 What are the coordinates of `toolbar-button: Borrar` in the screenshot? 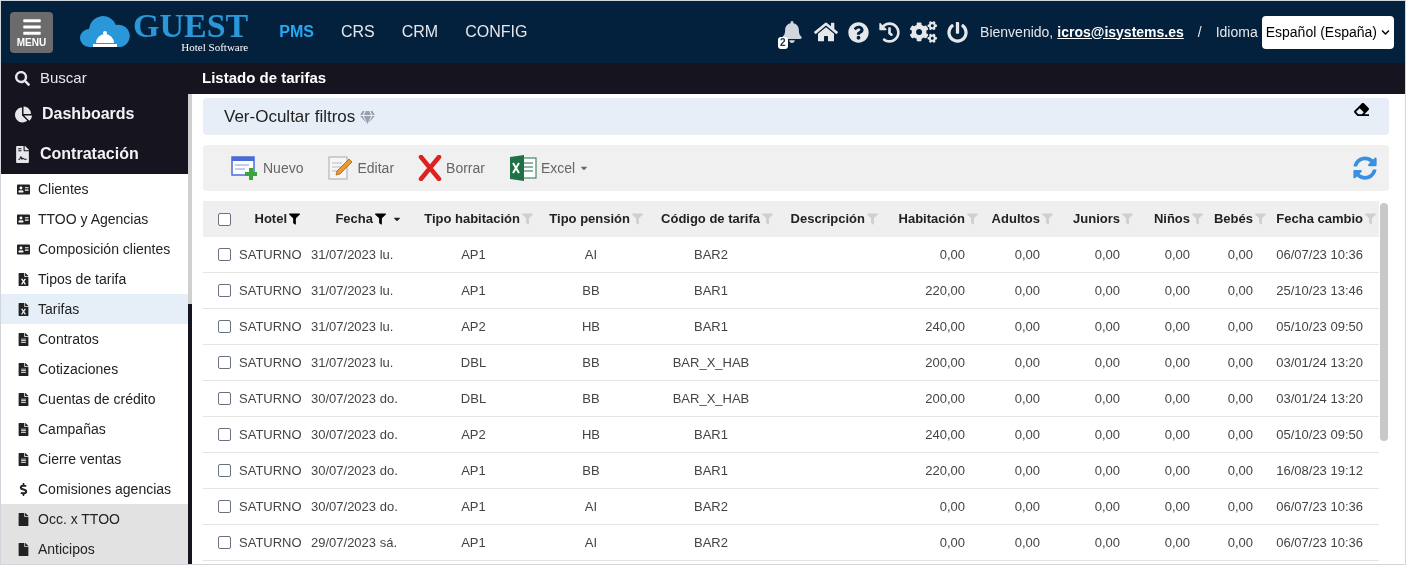 It's located at (451, 168).